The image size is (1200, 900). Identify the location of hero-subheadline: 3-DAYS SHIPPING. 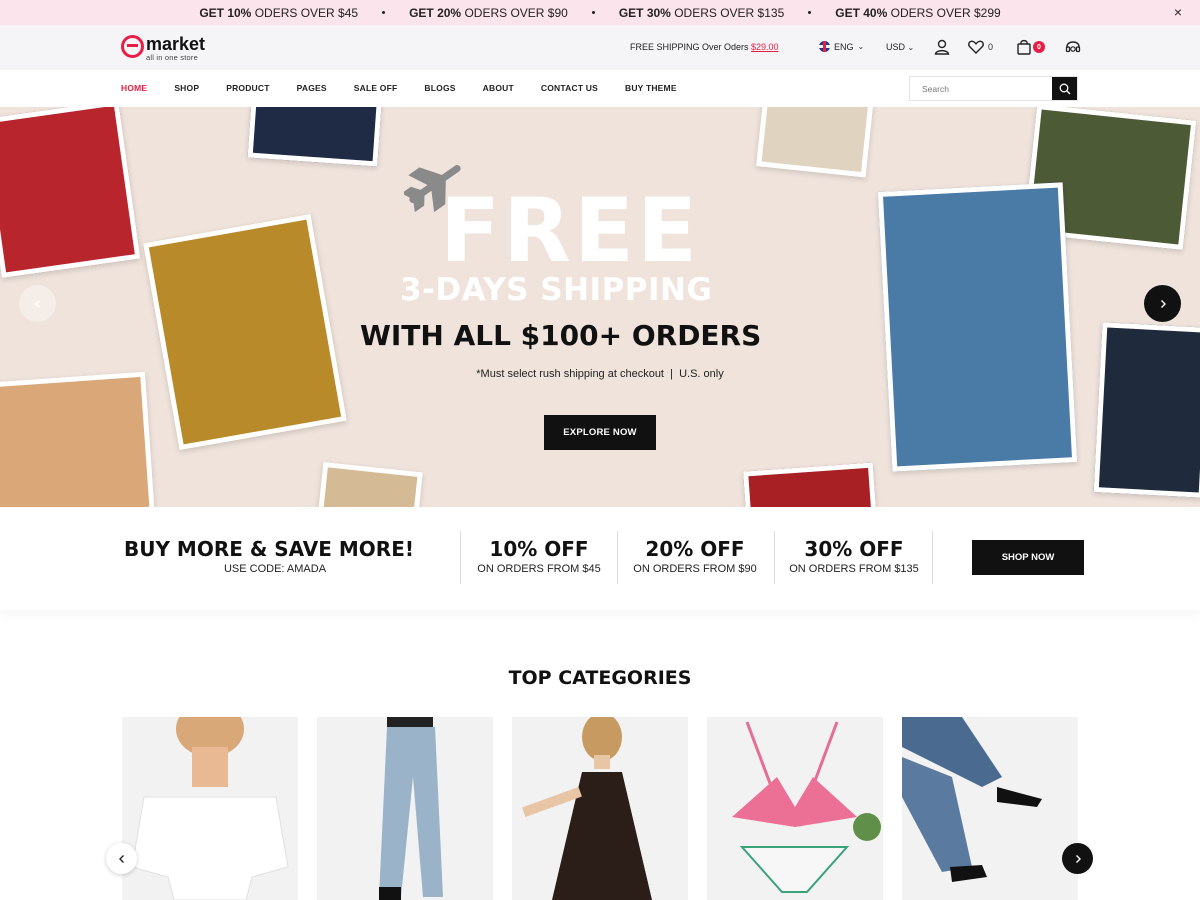
(556, 290).